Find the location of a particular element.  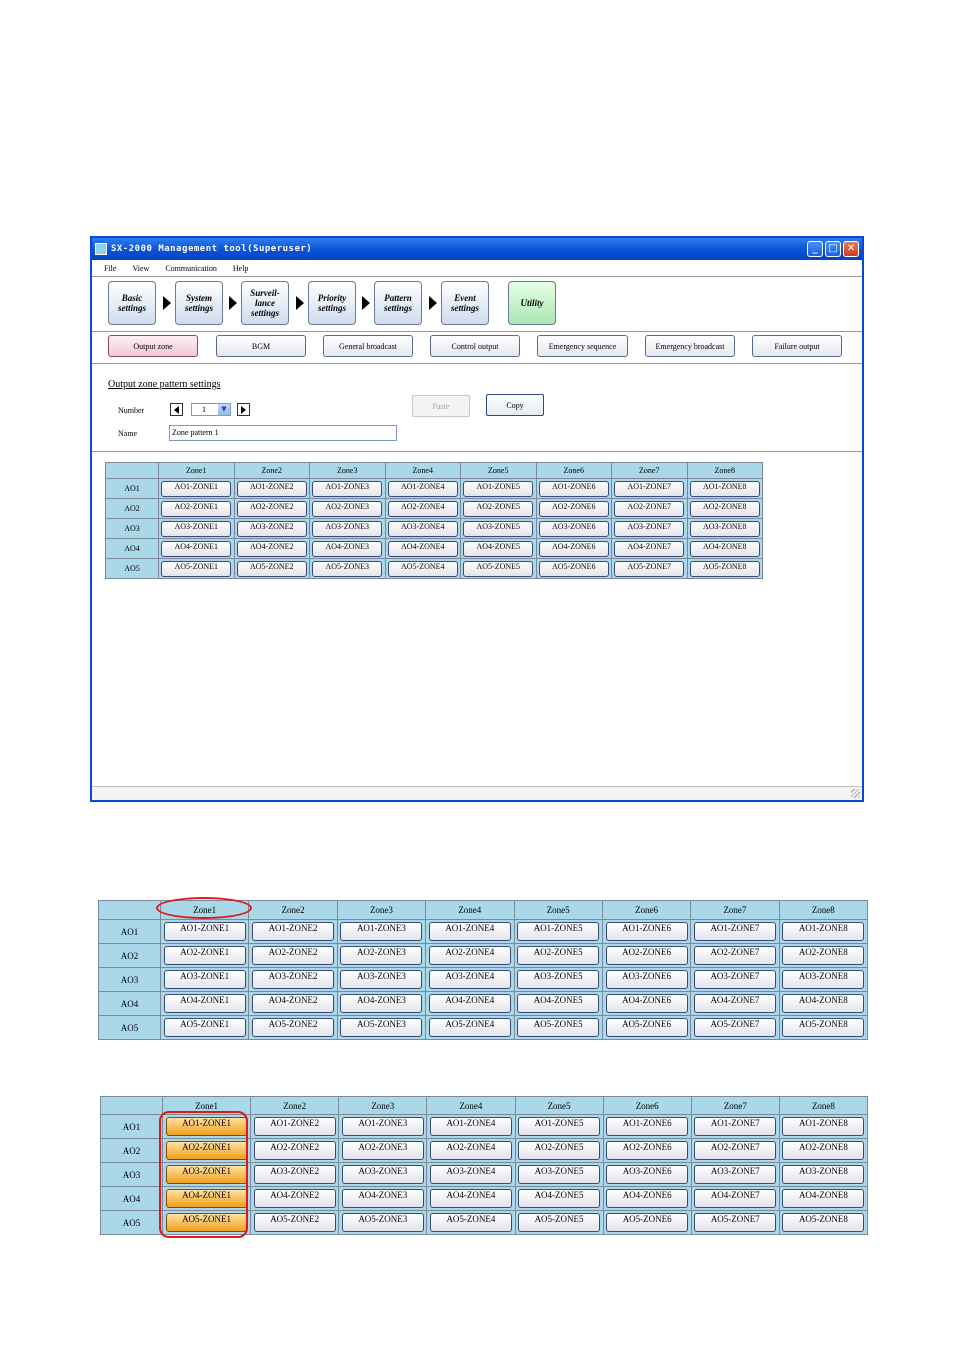

tab-general-broadcast: General broadcast is located at coordinates (368, 346).